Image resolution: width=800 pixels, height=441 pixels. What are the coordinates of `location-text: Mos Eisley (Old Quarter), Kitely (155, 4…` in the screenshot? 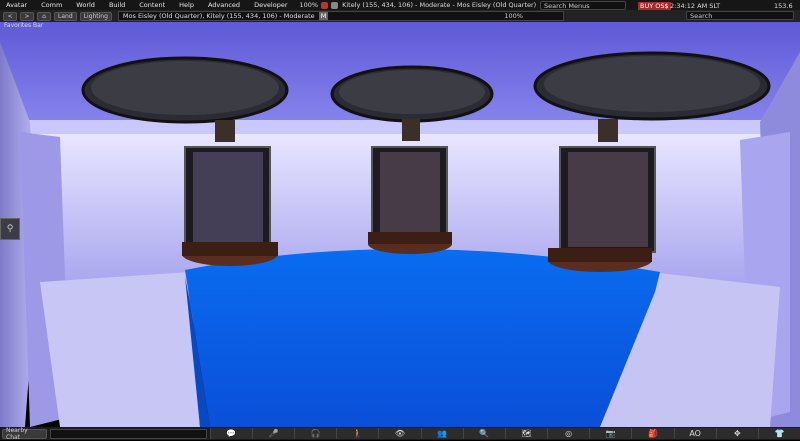 It's located at (218, 16).